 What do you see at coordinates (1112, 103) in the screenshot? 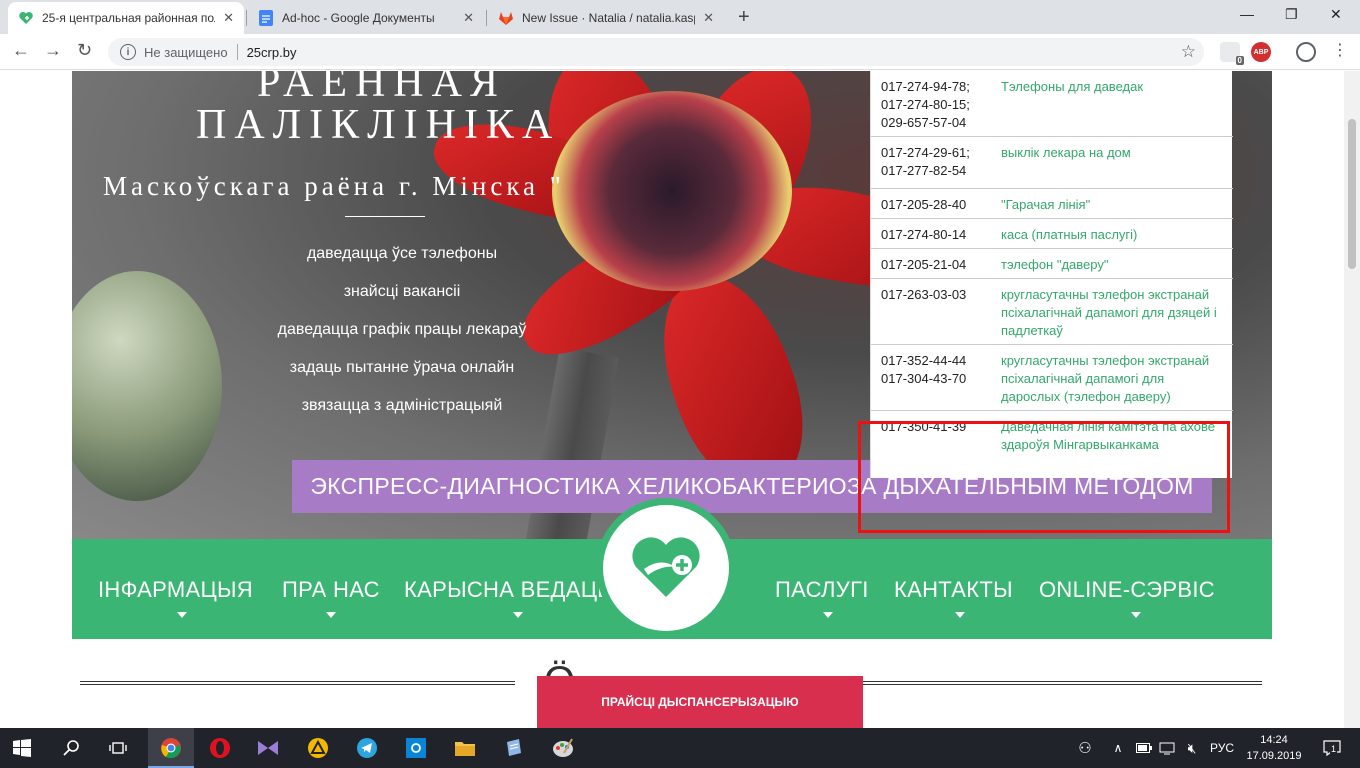
I see `phone-description: Тэлефоны для даведак` at bounding box center [1112, 103].